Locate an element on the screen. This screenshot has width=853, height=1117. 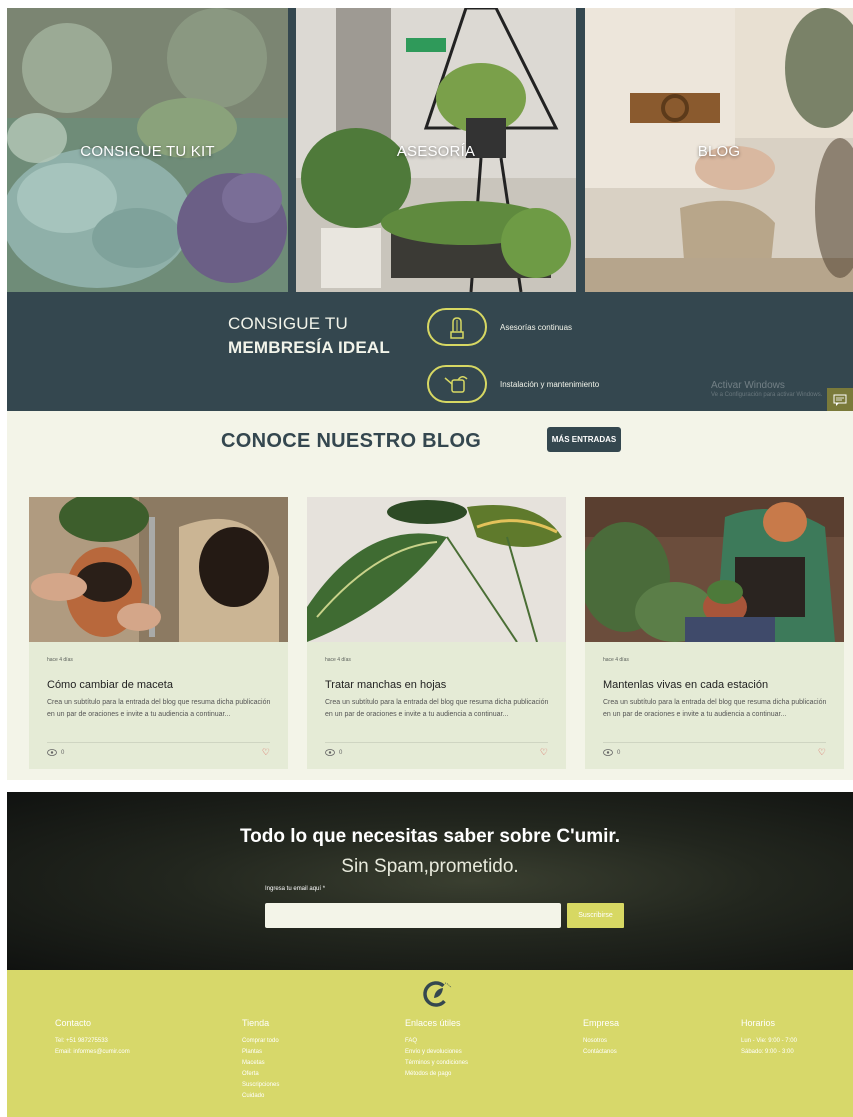
membership-title-line2: MEMBRESÍA IDEAL is located at coordinates (309, 347).